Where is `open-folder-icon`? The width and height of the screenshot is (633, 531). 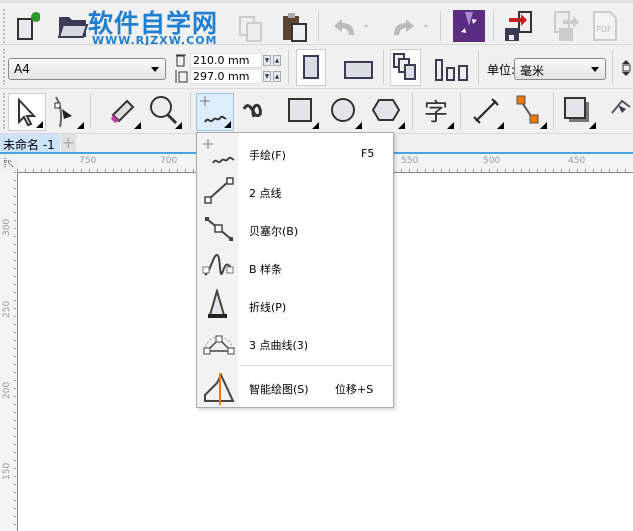
open-folder-icon is located at coordinates (73, 26).